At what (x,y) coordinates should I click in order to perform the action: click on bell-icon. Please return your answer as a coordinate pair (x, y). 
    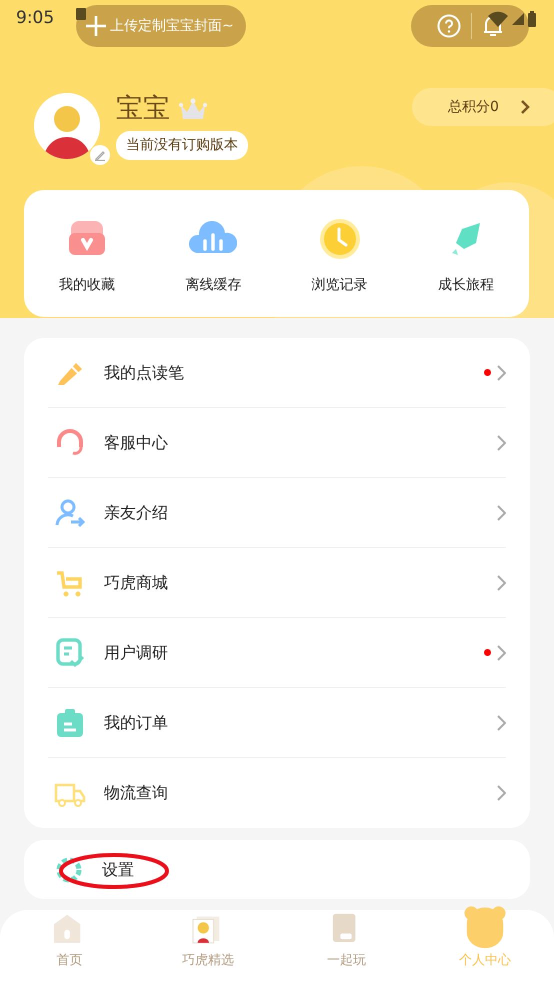
    Looking at the image, I should click on (493, 26).